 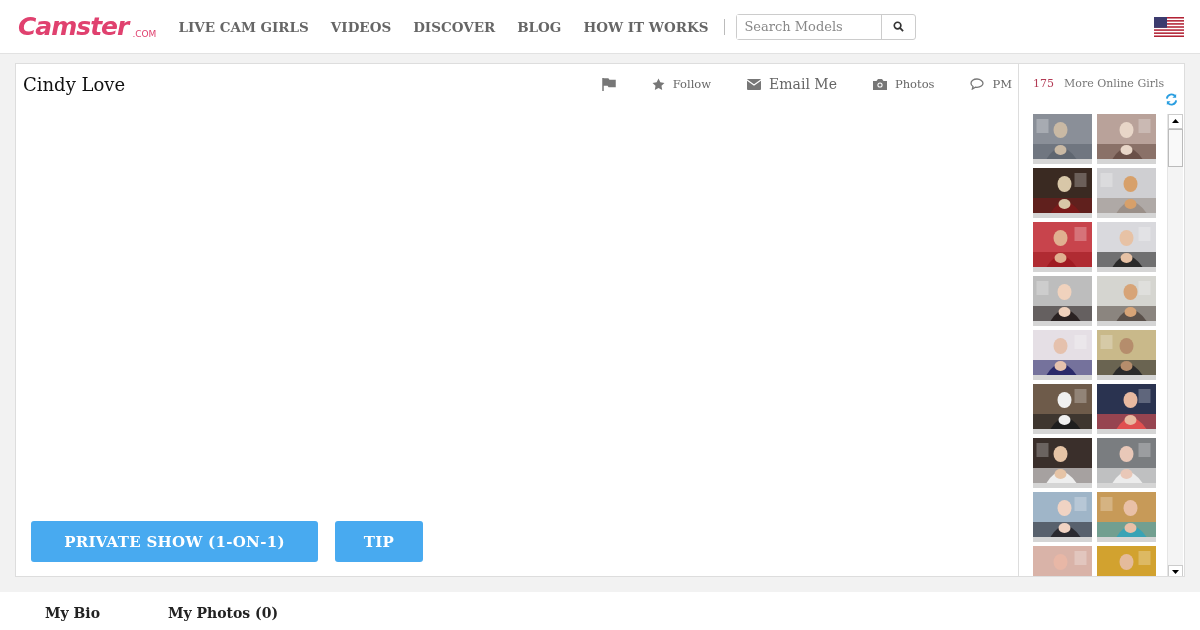 I want to click on more-online-link: More Online Girls, so click(x=1114, y=83).